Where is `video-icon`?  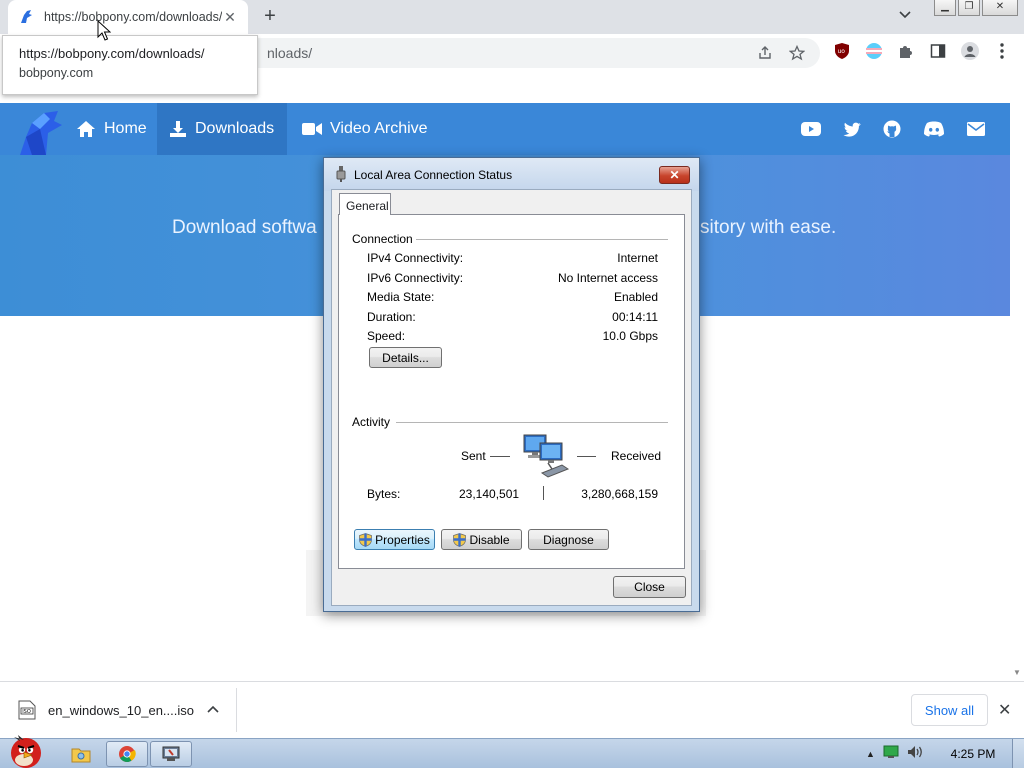 video-icon is located at coordinates (312, 129).